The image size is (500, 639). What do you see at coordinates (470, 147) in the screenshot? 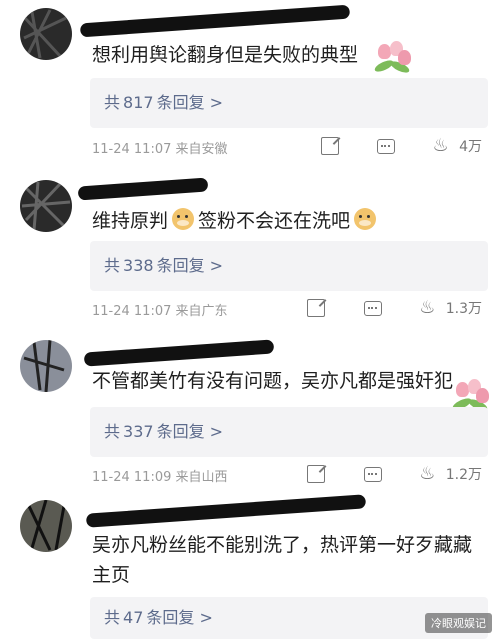
I see `like-count: 4万` at bounding box center [470, 147].